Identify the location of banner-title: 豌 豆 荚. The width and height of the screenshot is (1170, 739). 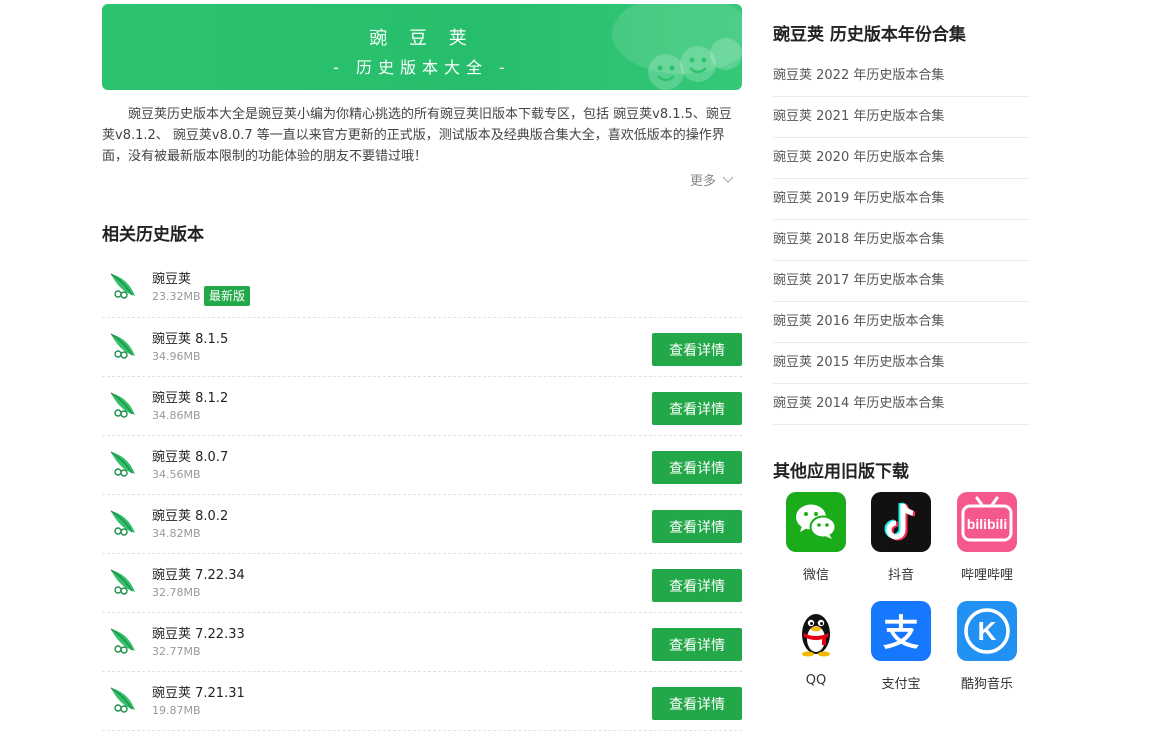
(422, 38).